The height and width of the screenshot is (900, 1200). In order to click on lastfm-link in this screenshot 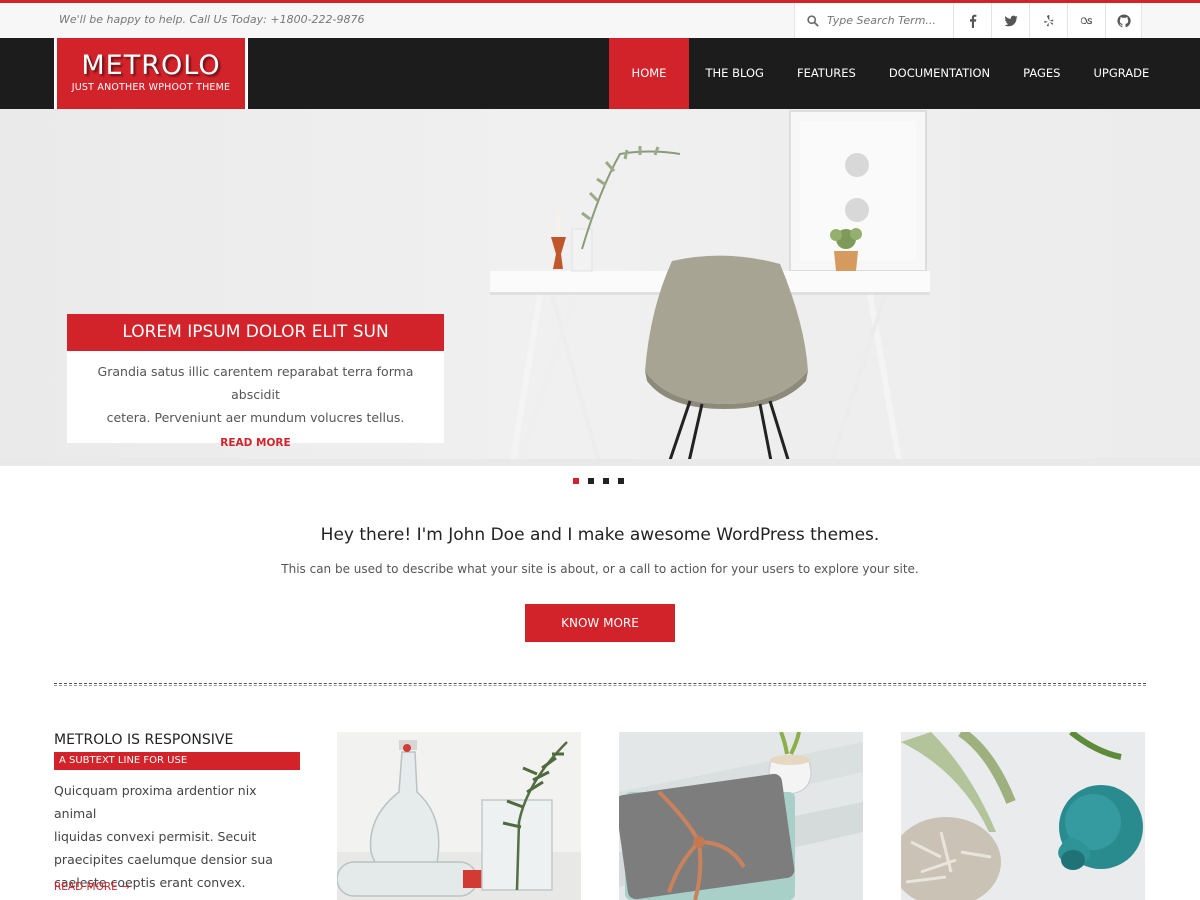, I will do `click(1087, 20)`.